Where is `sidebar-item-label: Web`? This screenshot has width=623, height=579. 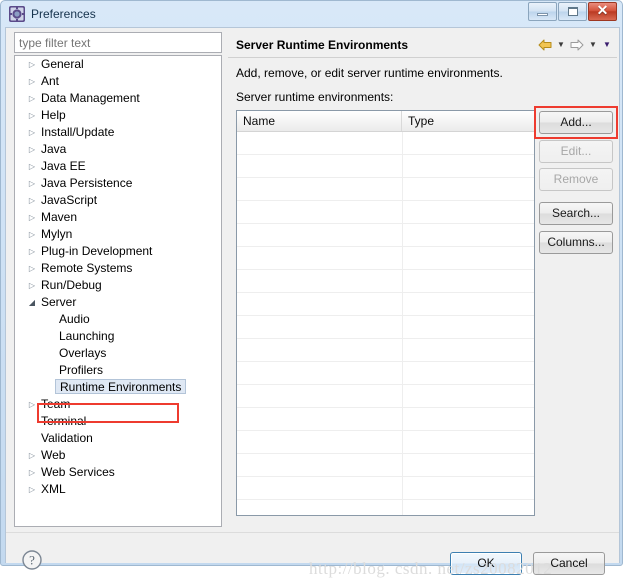
sidebar-item-label: Web is located at coordinates (53, 455).